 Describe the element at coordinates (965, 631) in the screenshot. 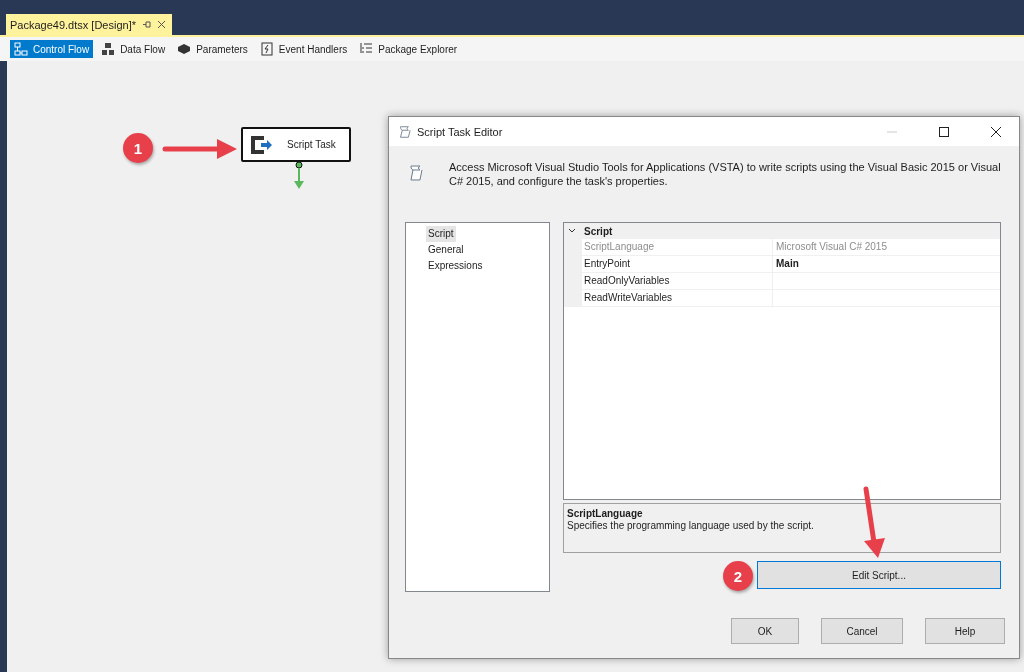

I see `dialog-button: Help` at that location.